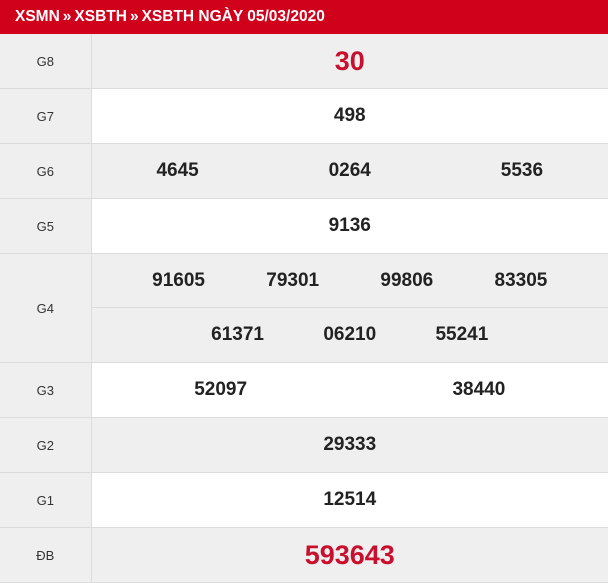 This screenshot has height=583, width=608. I want to click on prize-number: 79301, so click(293, 280).